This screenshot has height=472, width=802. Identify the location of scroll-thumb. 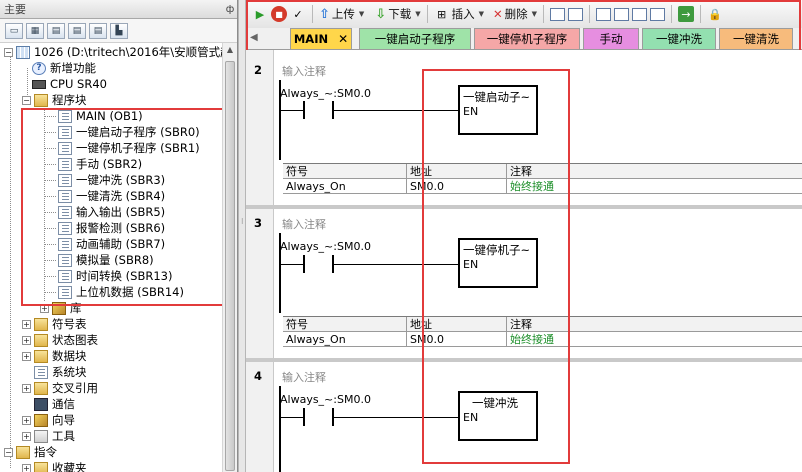
(230, 266).